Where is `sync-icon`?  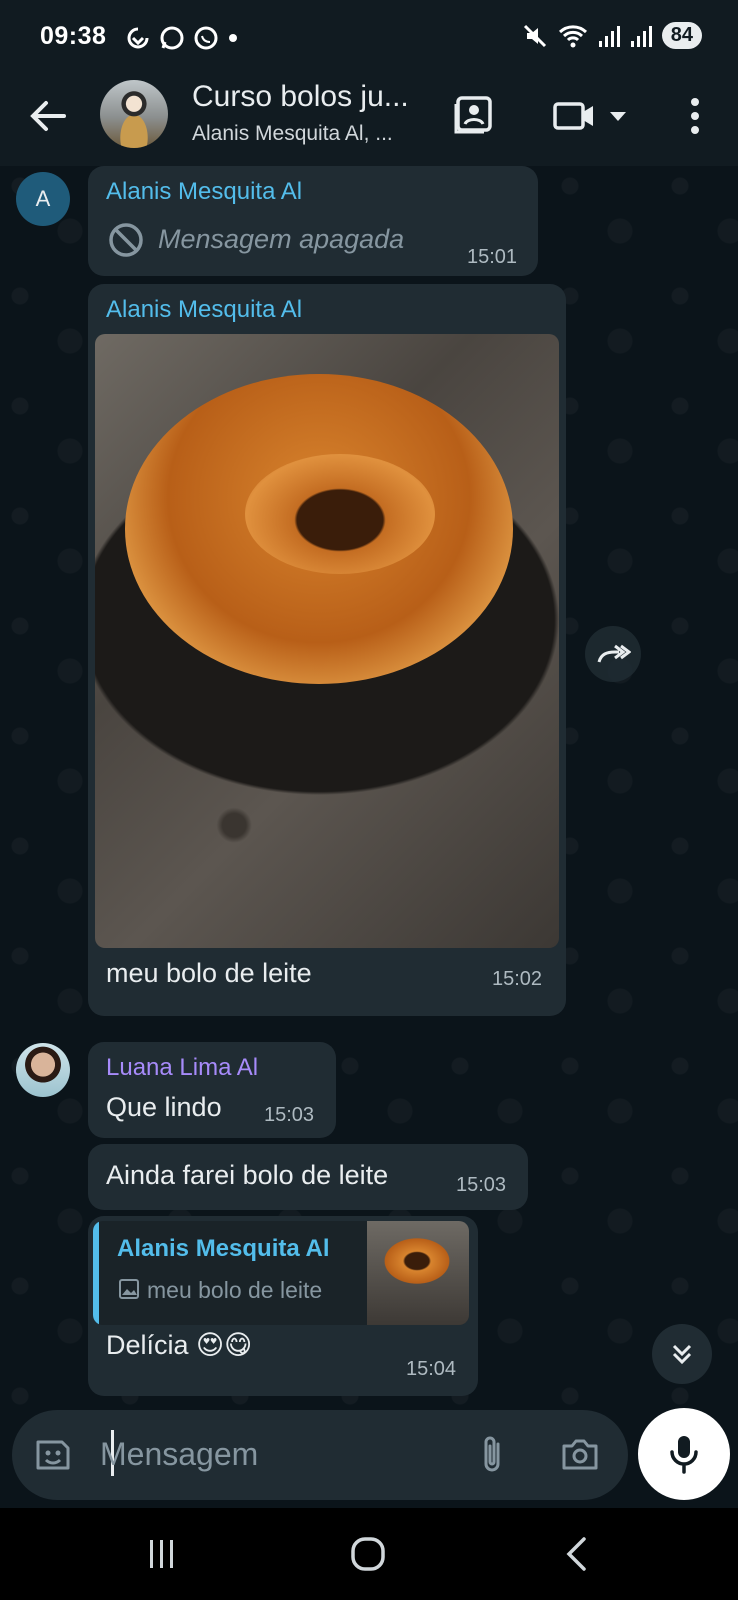
sync-icon is located at coordinates (138, 38).